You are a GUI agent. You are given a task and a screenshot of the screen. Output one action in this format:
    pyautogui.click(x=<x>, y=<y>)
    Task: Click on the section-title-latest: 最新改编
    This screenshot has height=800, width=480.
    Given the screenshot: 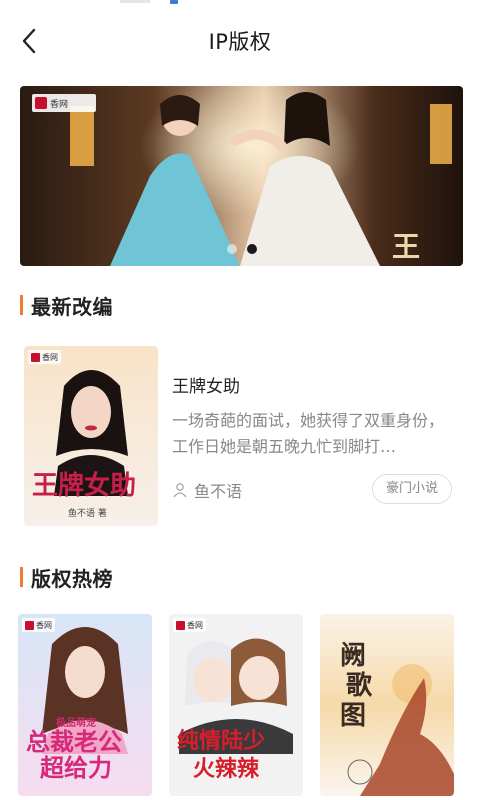 What is the action you would take?
    pyautogui.click(x=66, y=305)
    